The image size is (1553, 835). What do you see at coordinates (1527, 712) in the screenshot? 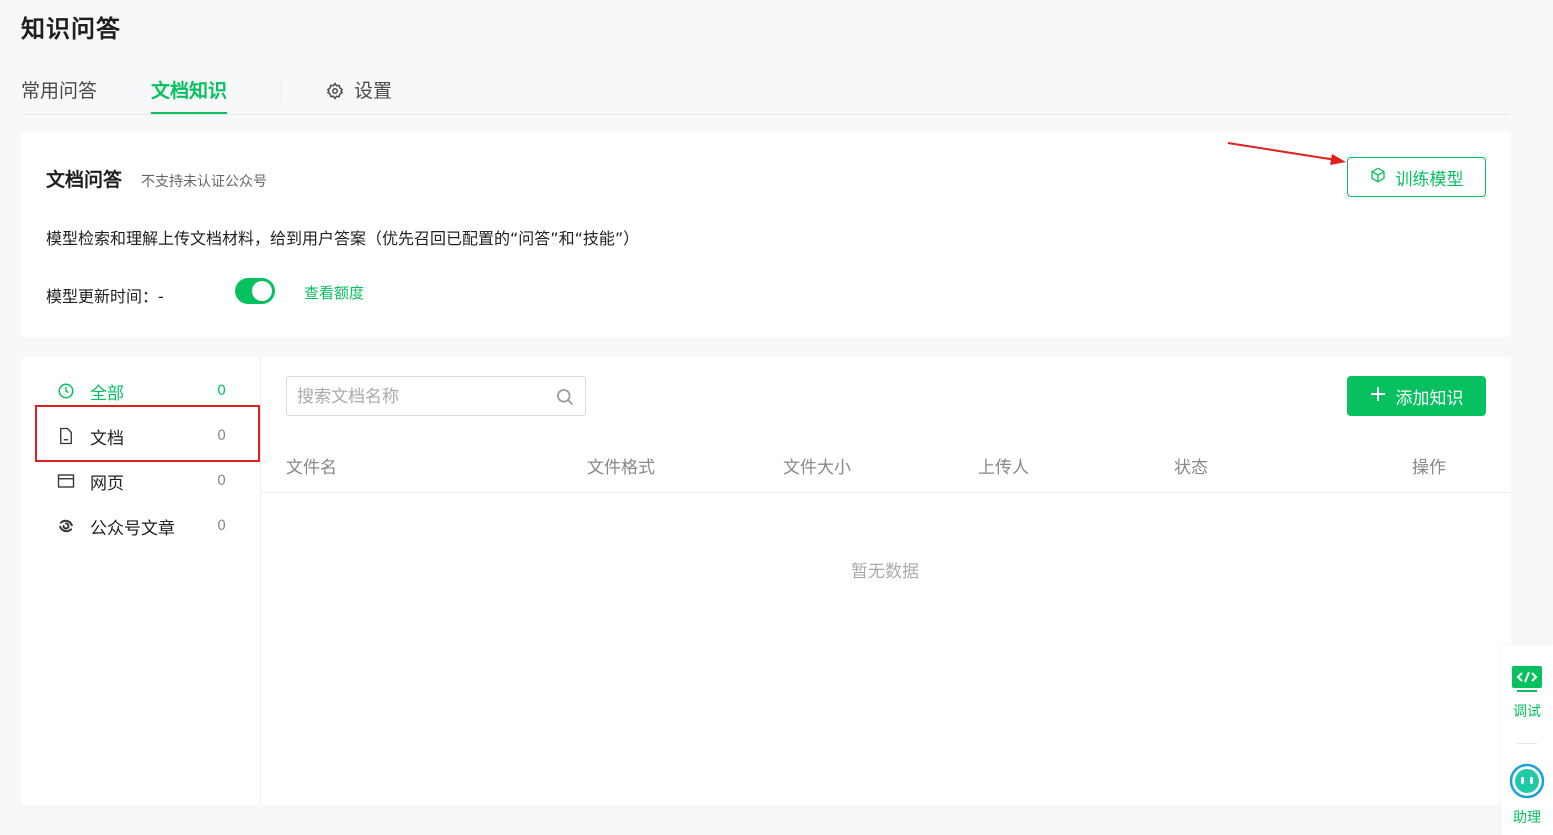
I see `debug-label: 调试` at bounding box center [1527, 712].